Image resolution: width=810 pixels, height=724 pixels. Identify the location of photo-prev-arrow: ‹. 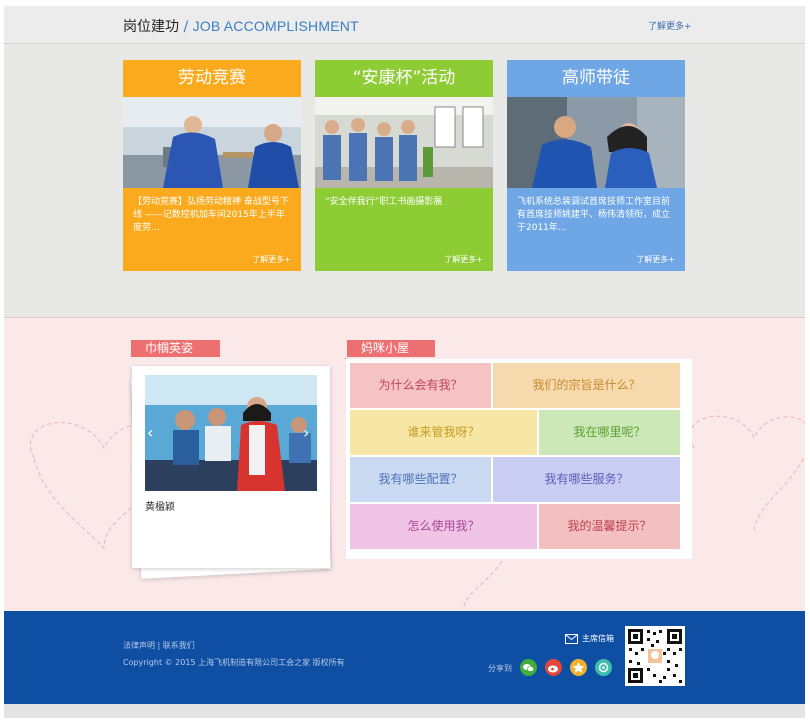
(150, 432).